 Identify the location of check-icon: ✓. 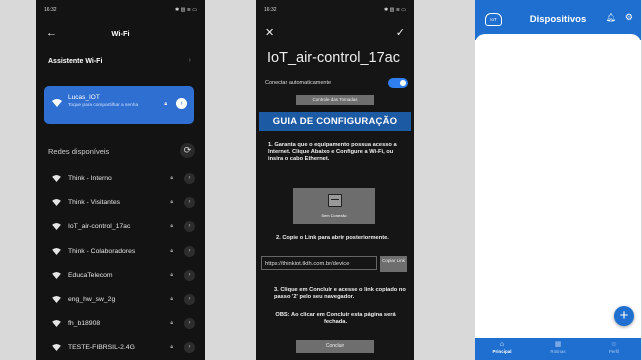
(400, 32).